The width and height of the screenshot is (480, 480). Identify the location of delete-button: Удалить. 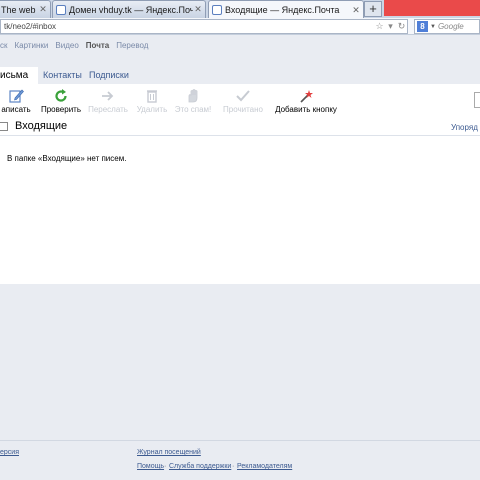
(152, 103).